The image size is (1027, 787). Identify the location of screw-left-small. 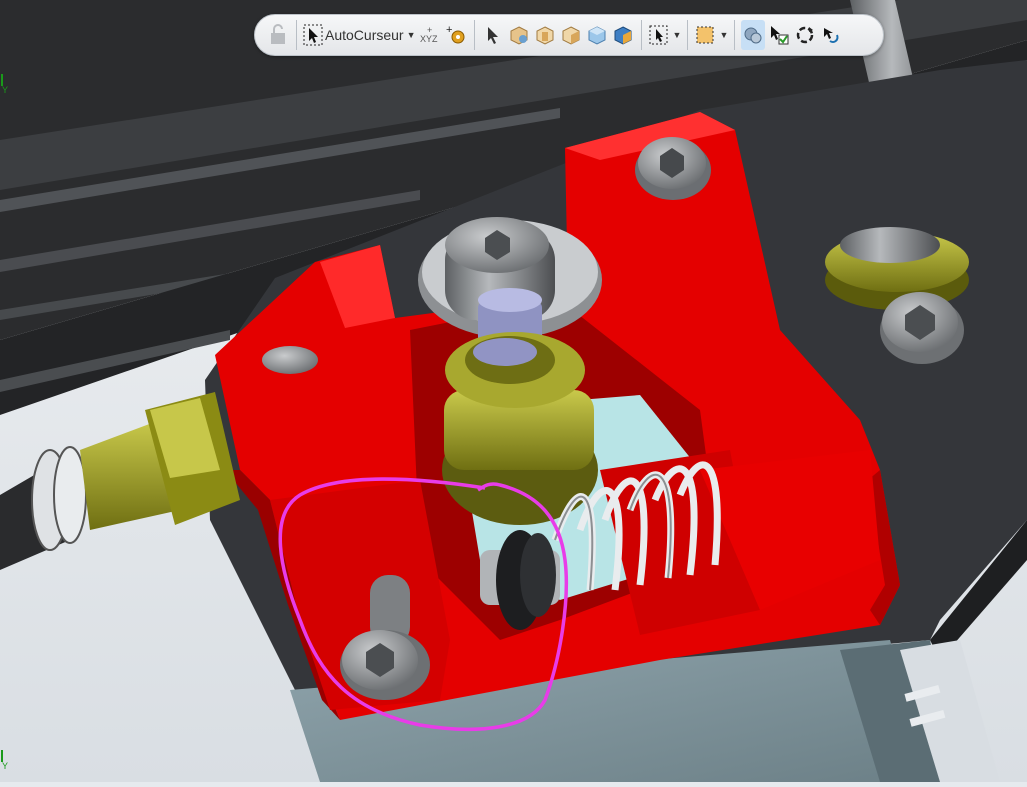
(290, 360).